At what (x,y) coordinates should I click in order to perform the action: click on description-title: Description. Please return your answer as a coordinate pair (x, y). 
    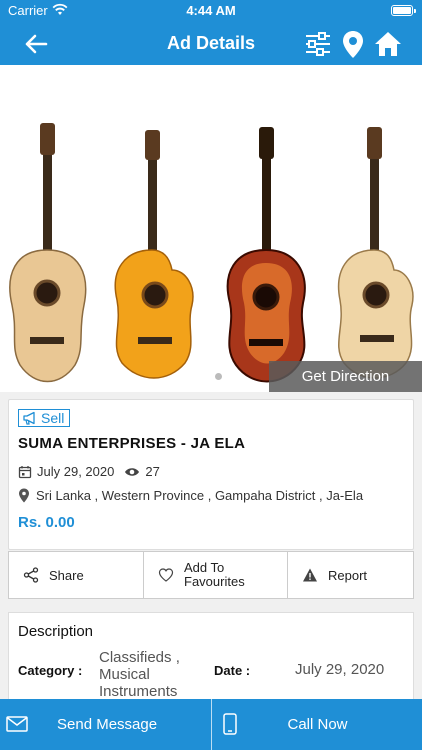
    Looking at the image, I should click on (56, 631).